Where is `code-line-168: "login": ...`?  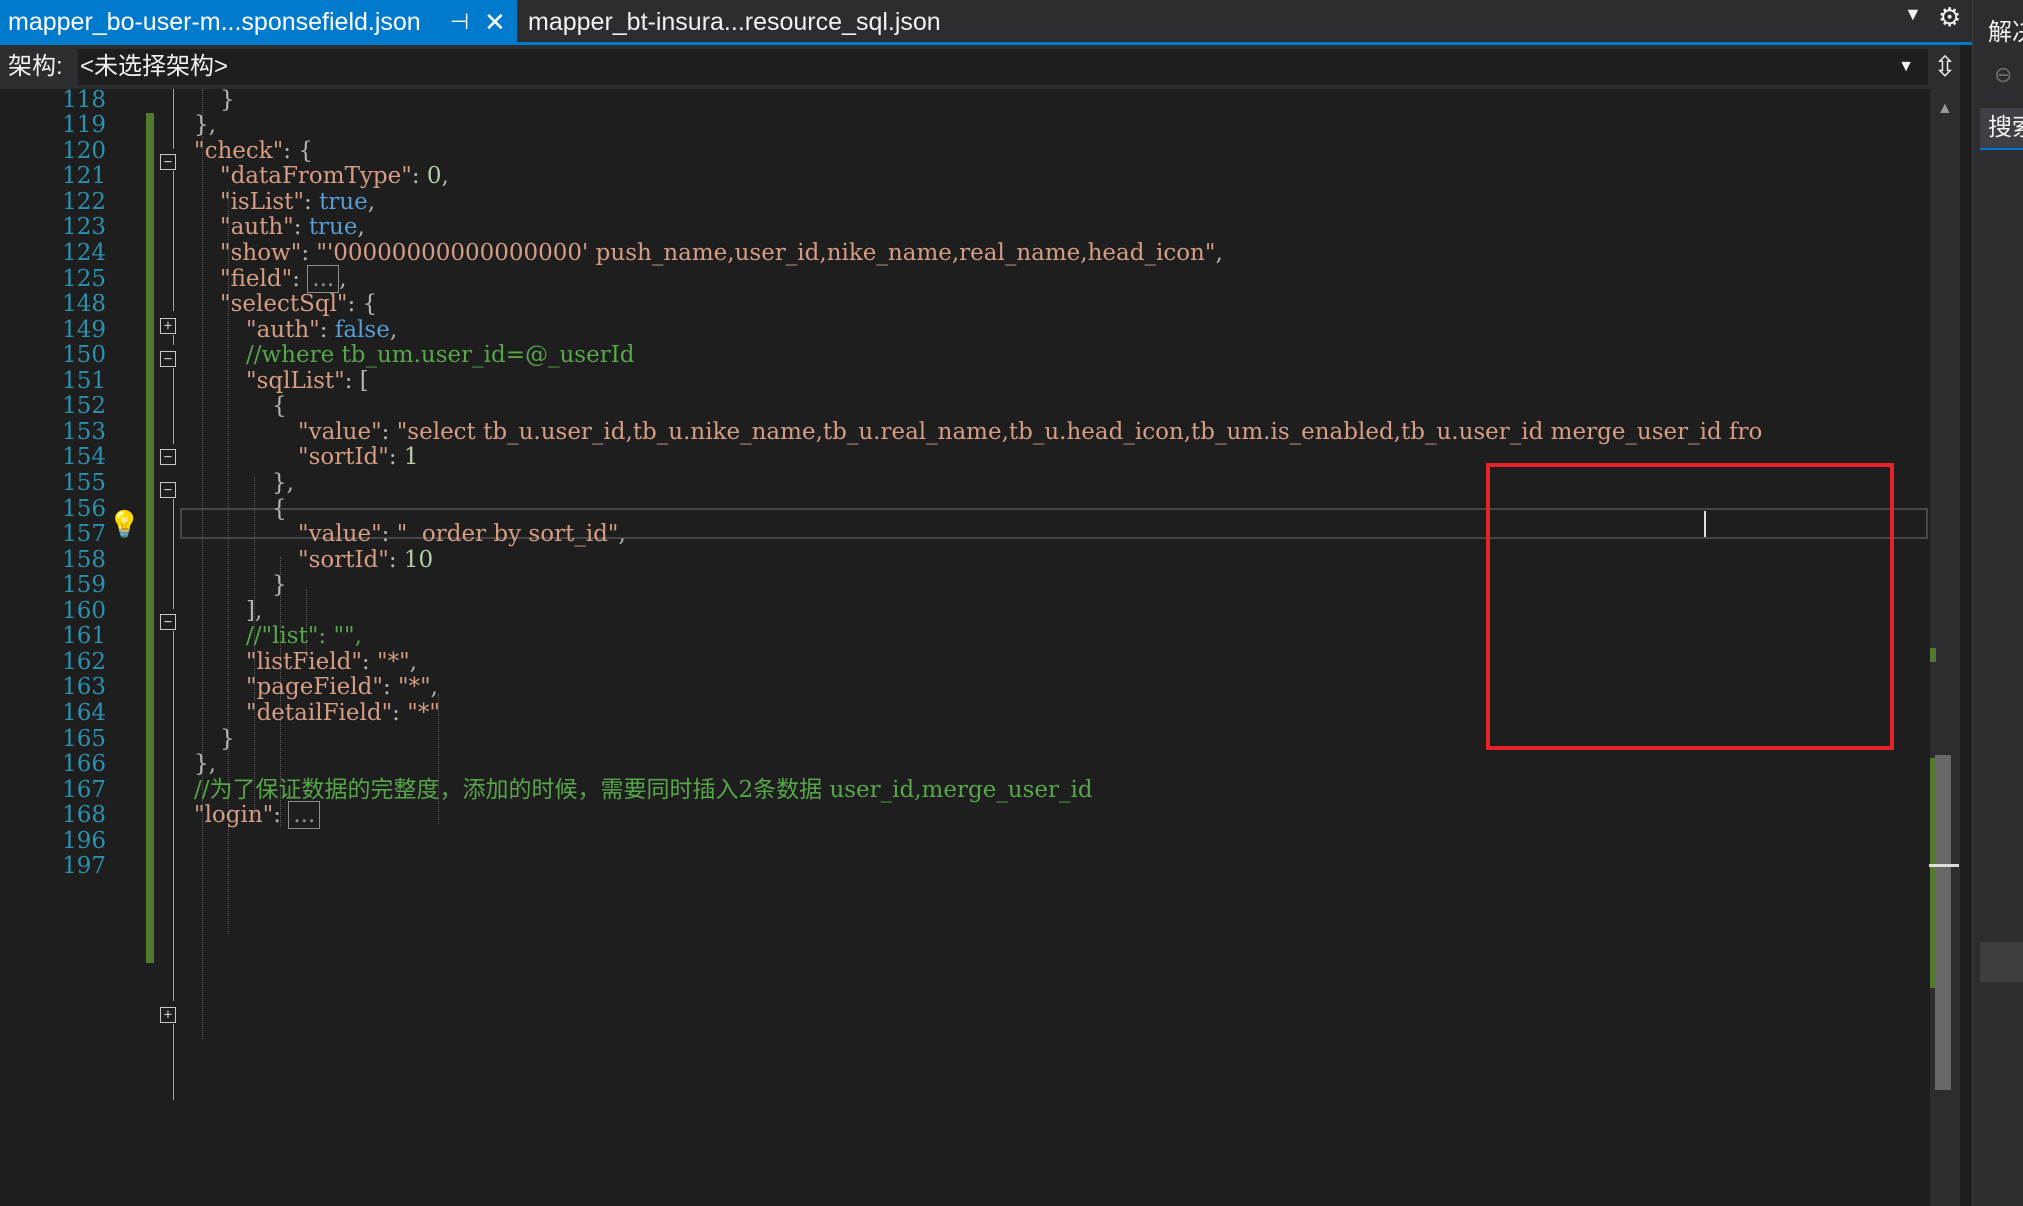 code-line-168: "login": ... is located at coordinates (257, 815).